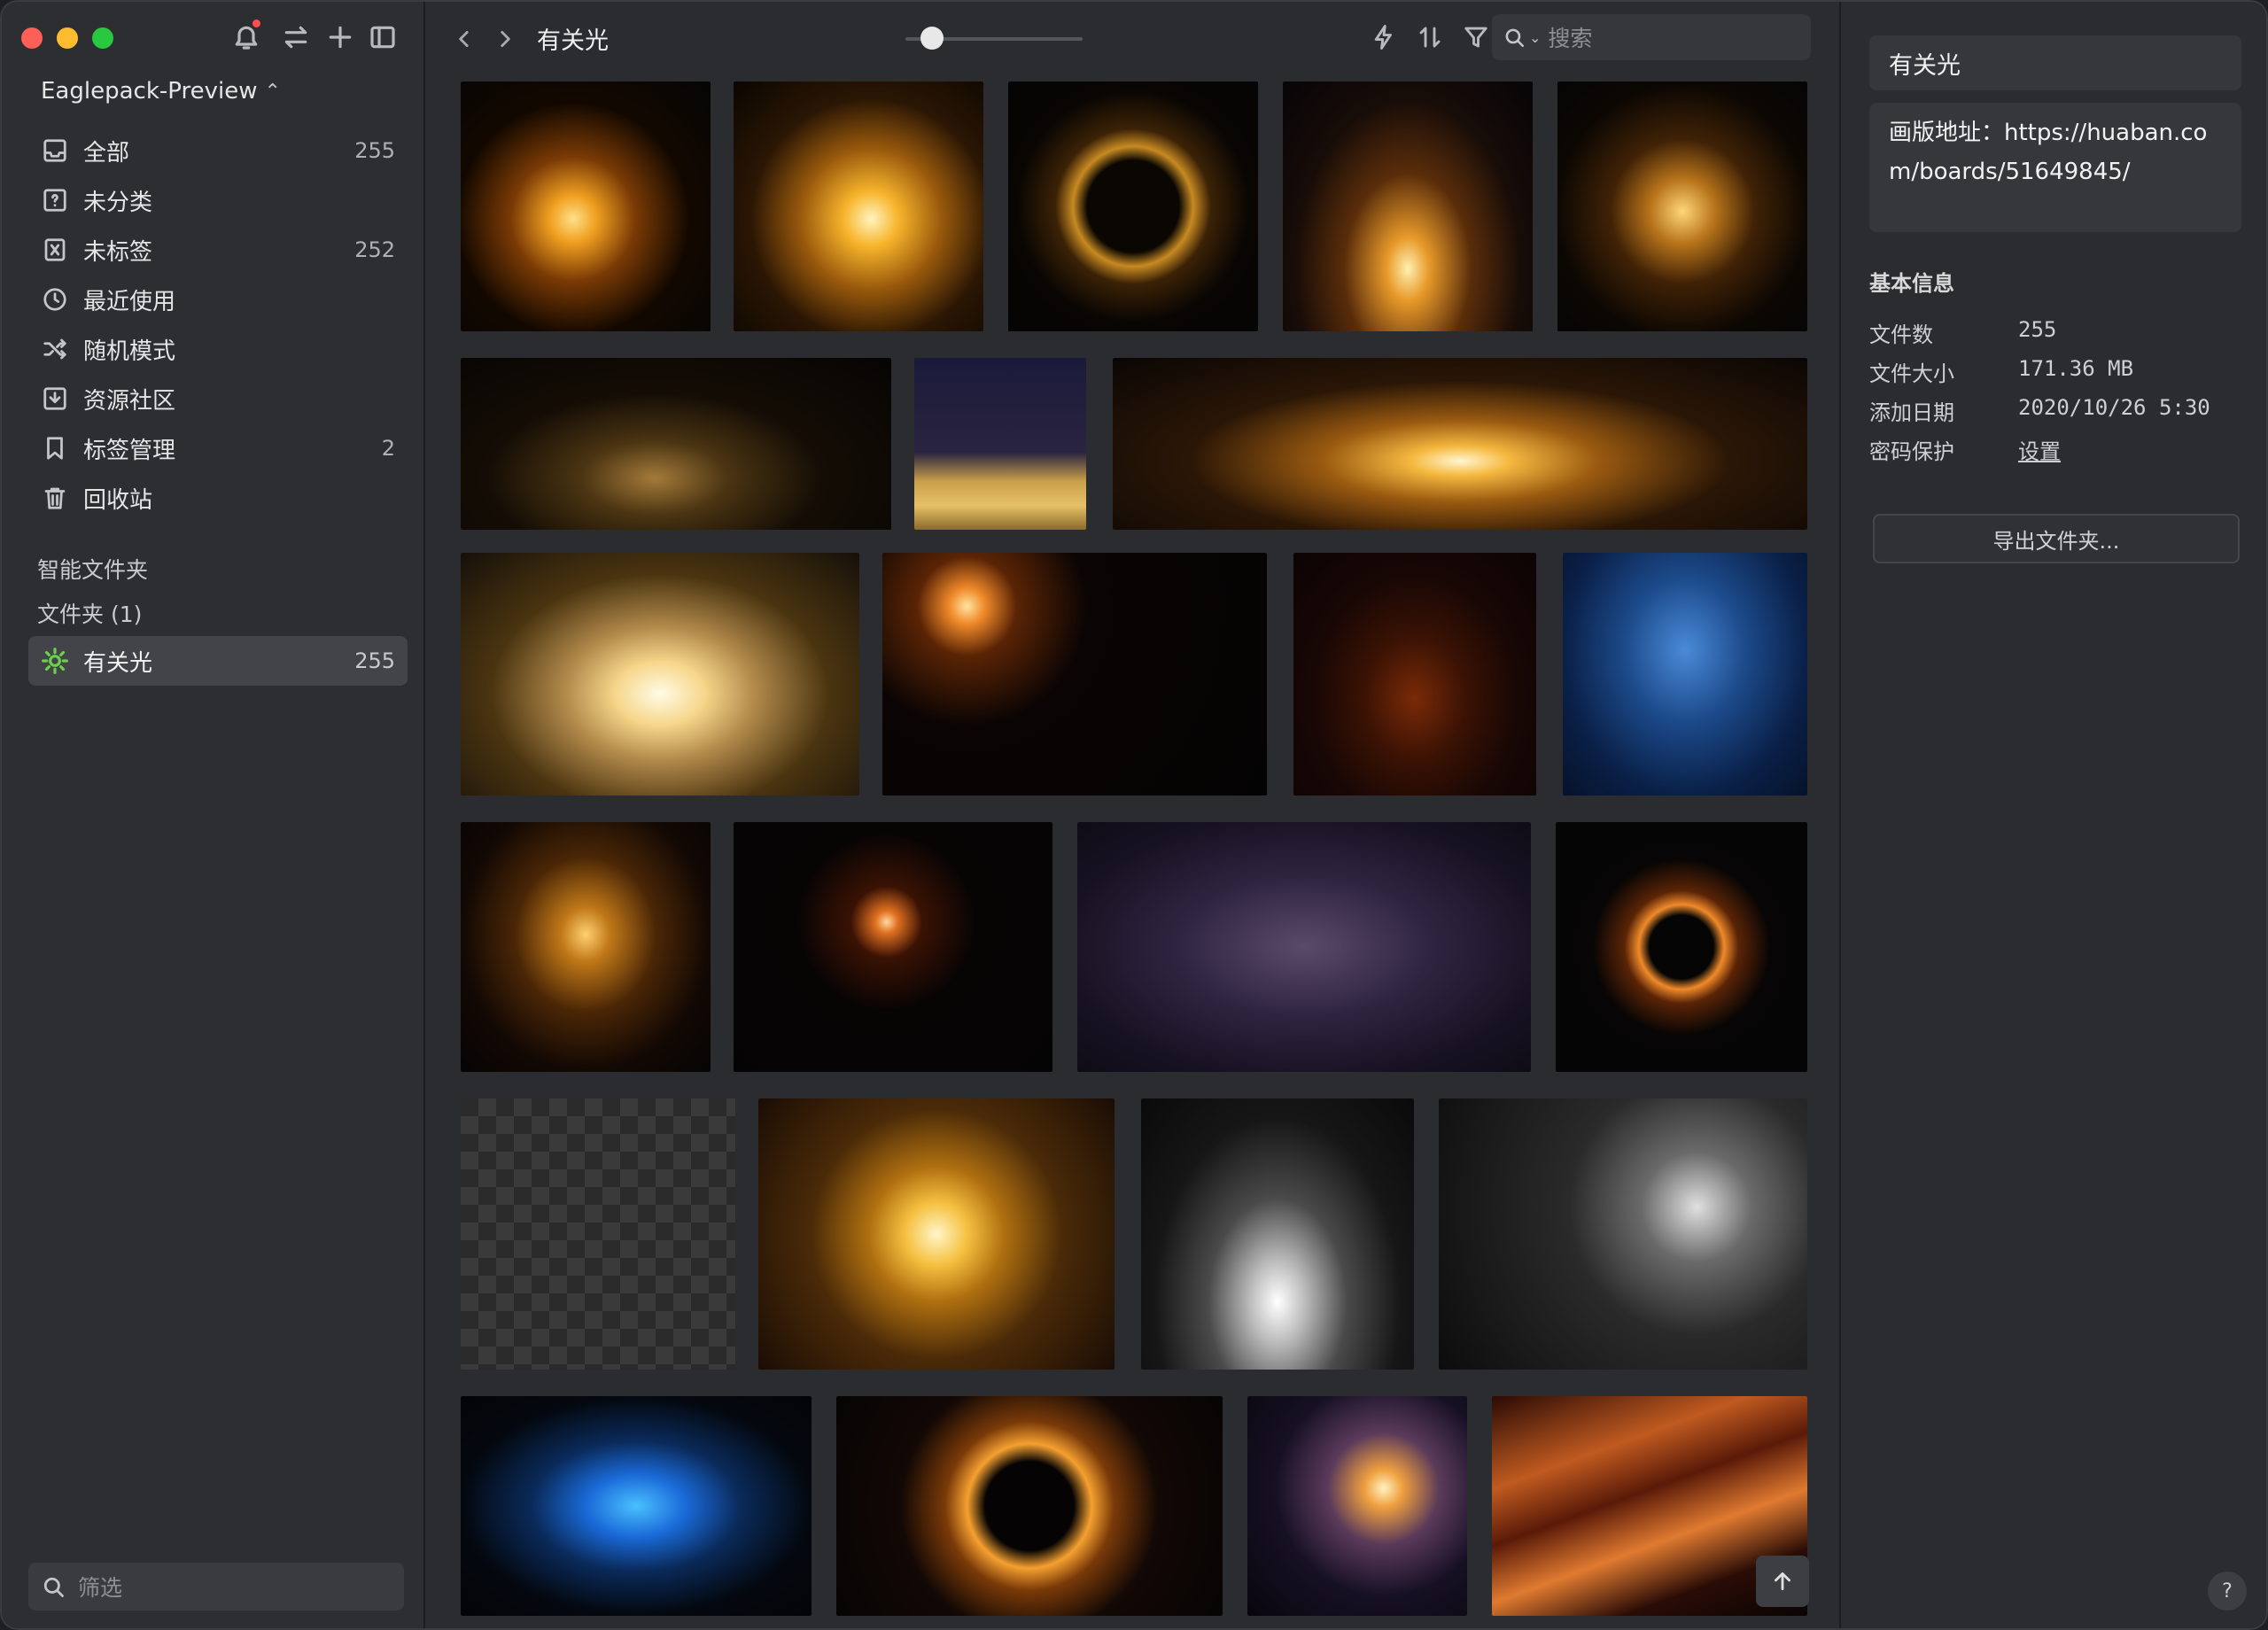  Describe the element at coordinates (1357, 1506) in the screenshot. I see `thumbnail-sunburst-flare` at that location.